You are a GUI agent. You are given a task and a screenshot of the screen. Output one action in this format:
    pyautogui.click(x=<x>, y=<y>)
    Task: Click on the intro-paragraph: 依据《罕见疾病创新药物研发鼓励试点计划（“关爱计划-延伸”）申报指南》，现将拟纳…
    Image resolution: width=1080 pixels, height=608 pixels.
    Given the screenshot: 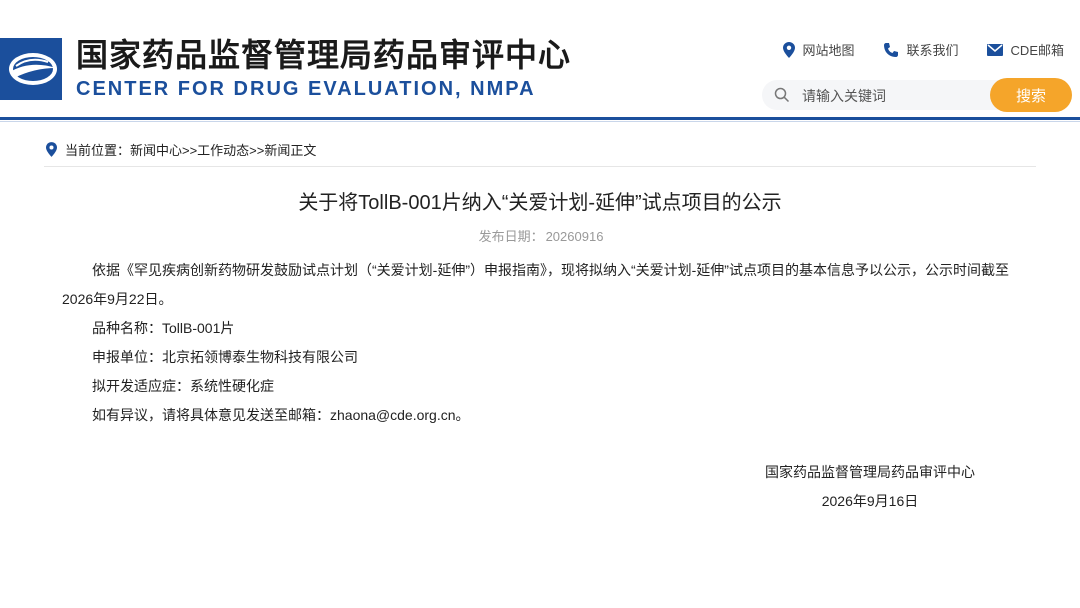 What is the action you would take?
    pyautogui.click(x=535, y=284)
    